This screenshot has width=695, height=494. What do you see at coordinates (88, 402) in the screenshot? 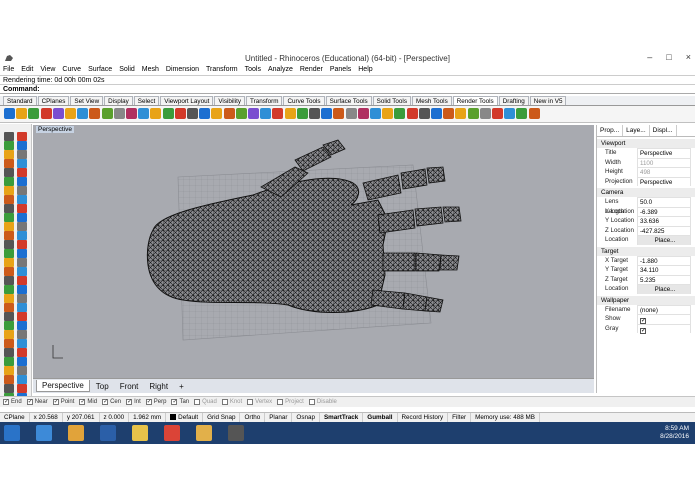
I see `osnap-mid: ✓ Mid` at bounding box center [88, 402].